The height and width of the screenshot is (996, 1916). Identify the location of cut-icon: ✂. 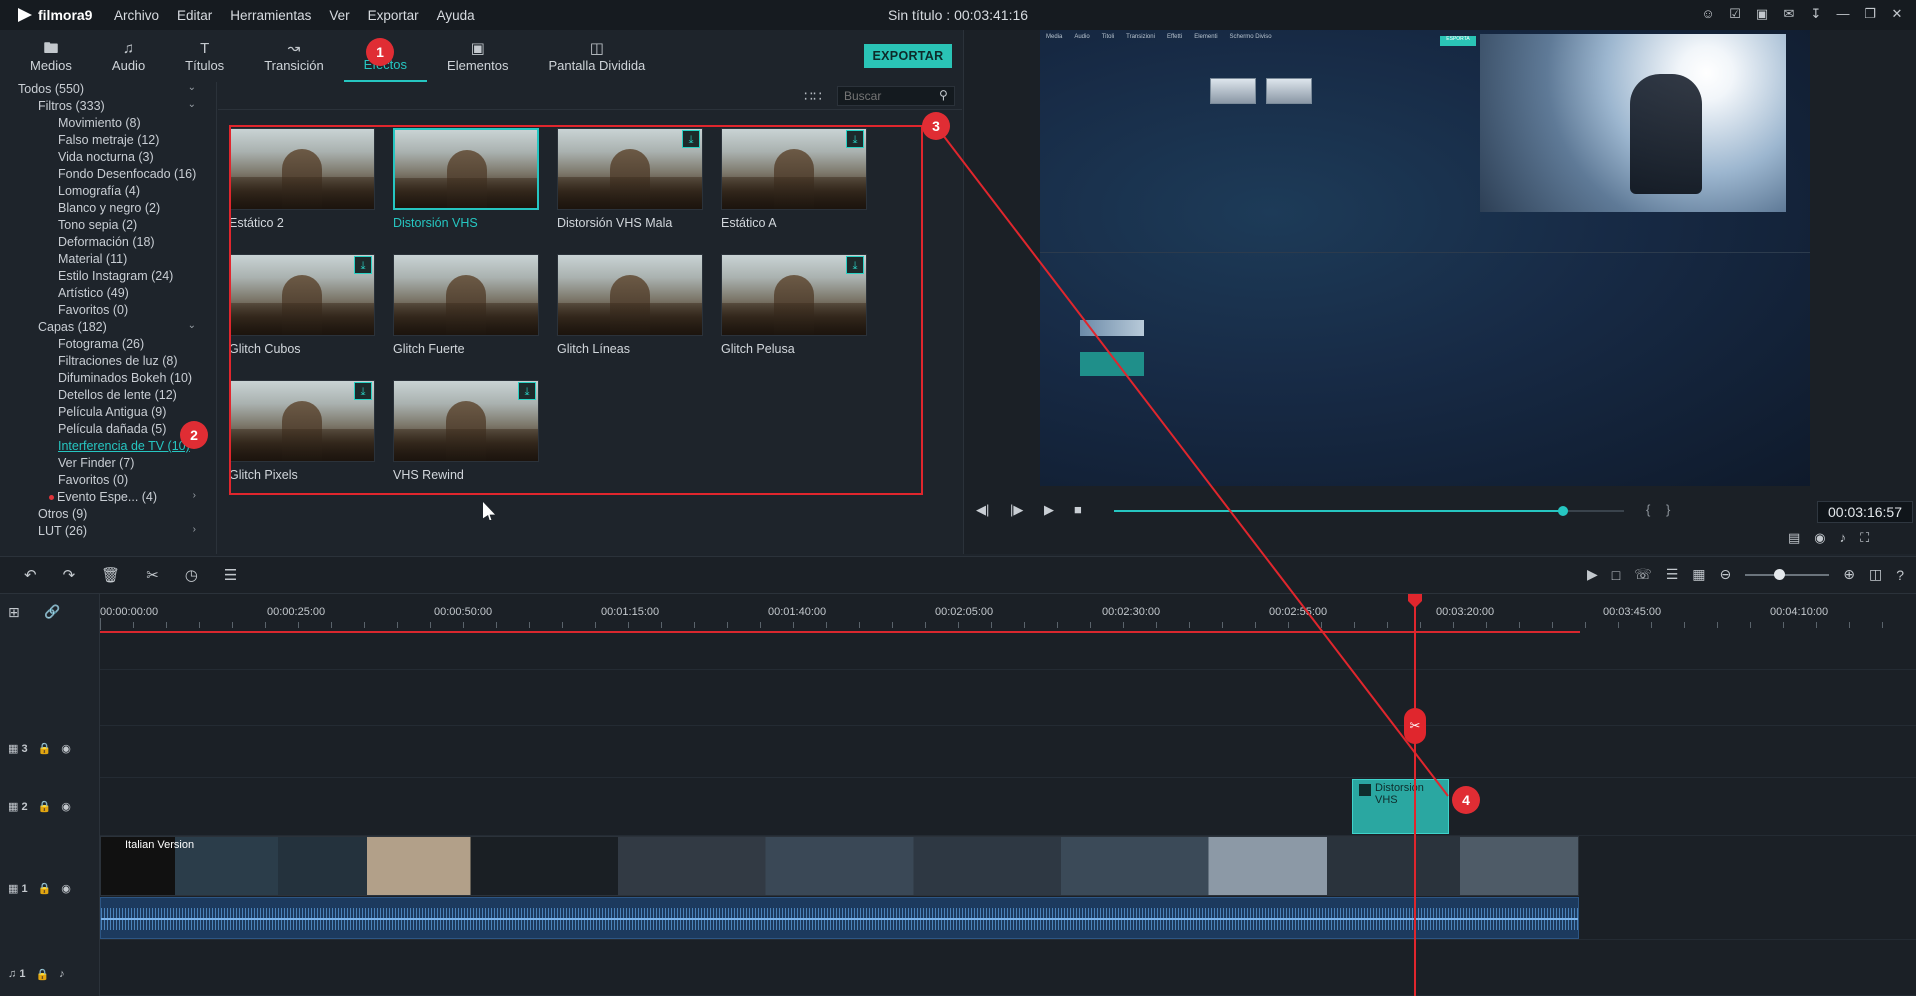
(152, 575).